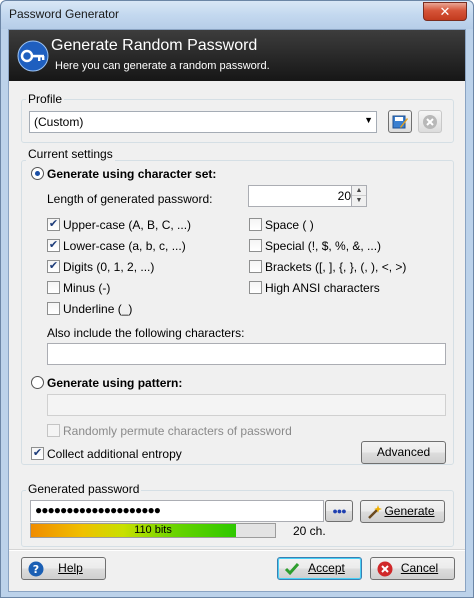  What do you see at coordinates (359, 191) in the screenshot?
I see `spin-up-icon: ▲` at bounding box center [359, 191].